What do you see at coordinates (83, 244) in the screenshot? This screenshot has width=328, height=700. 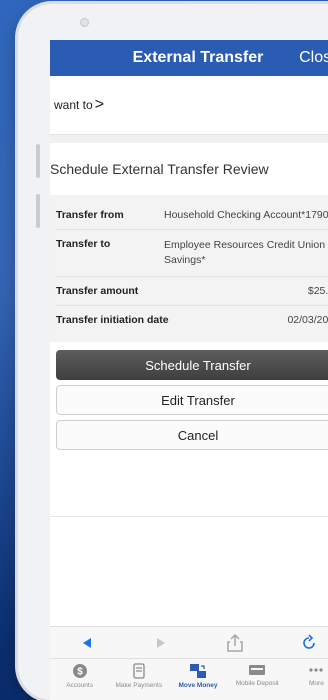 I see `transfer-to-label: Transfer to` at bounding box center [83, 244].